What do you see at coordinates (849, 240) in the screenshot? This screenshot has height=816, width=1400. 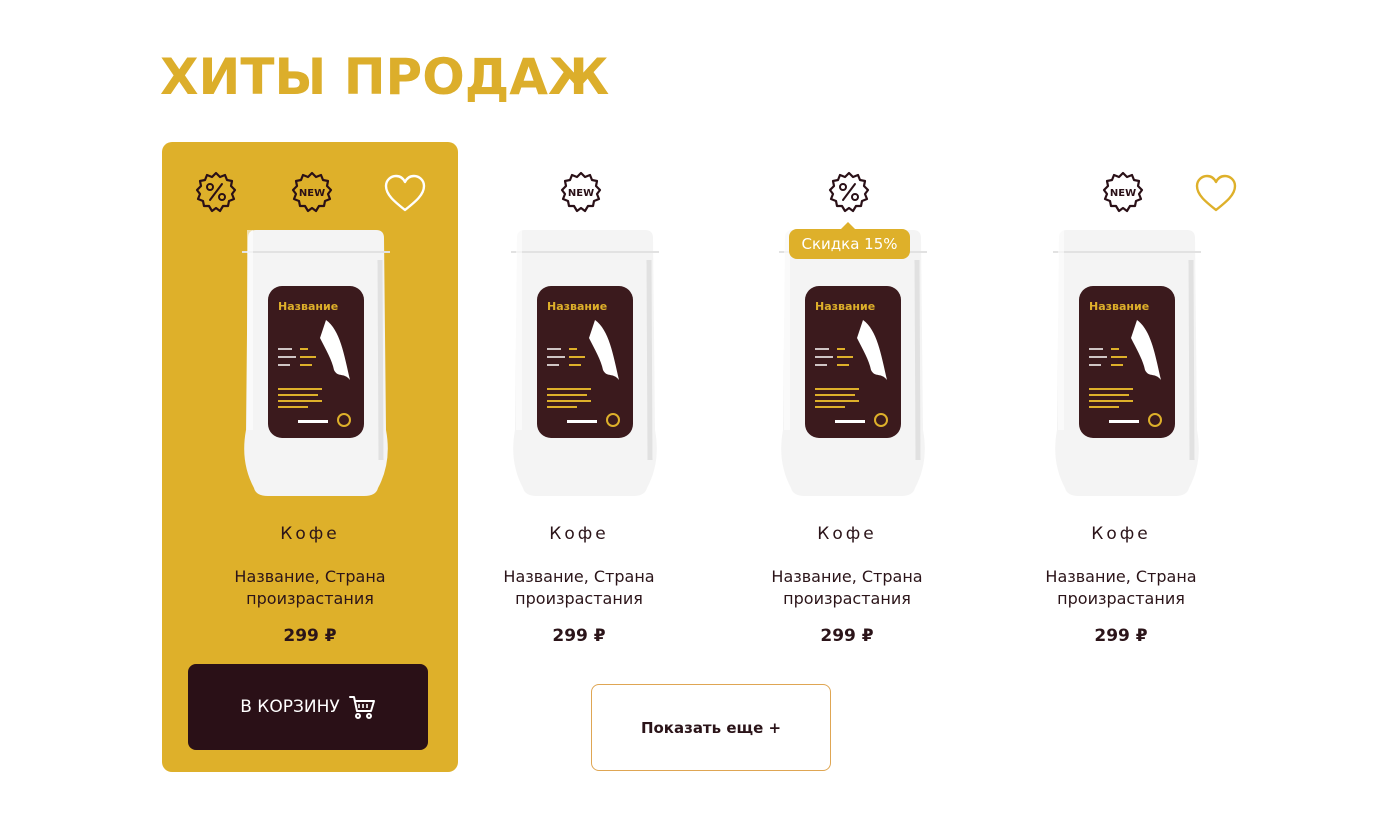 I see `discount-tooltip: Скидка 15%` at bounding box center [849, 240].